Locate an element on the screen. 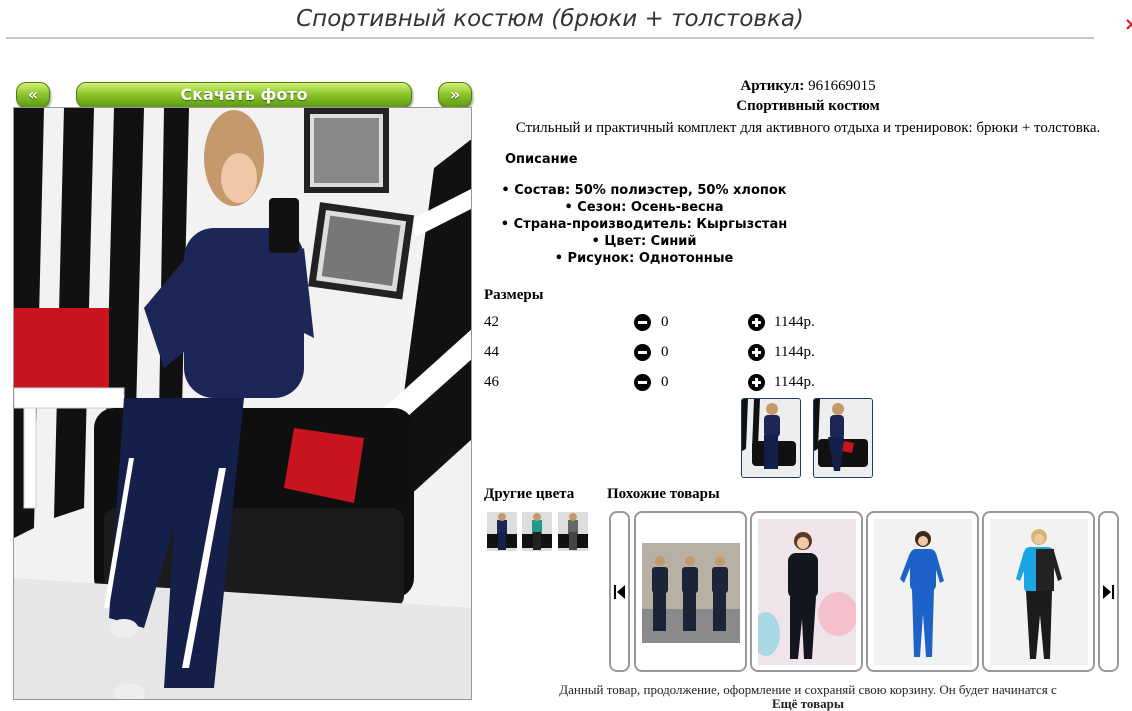  next-photo-button: » is located at coordinates (455, 95).